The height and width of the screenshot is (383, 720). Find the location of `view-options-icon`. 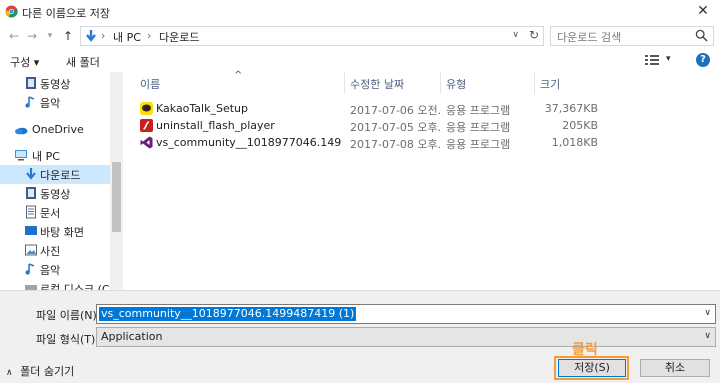

view-options-icon is located at coordinates (652, 60).